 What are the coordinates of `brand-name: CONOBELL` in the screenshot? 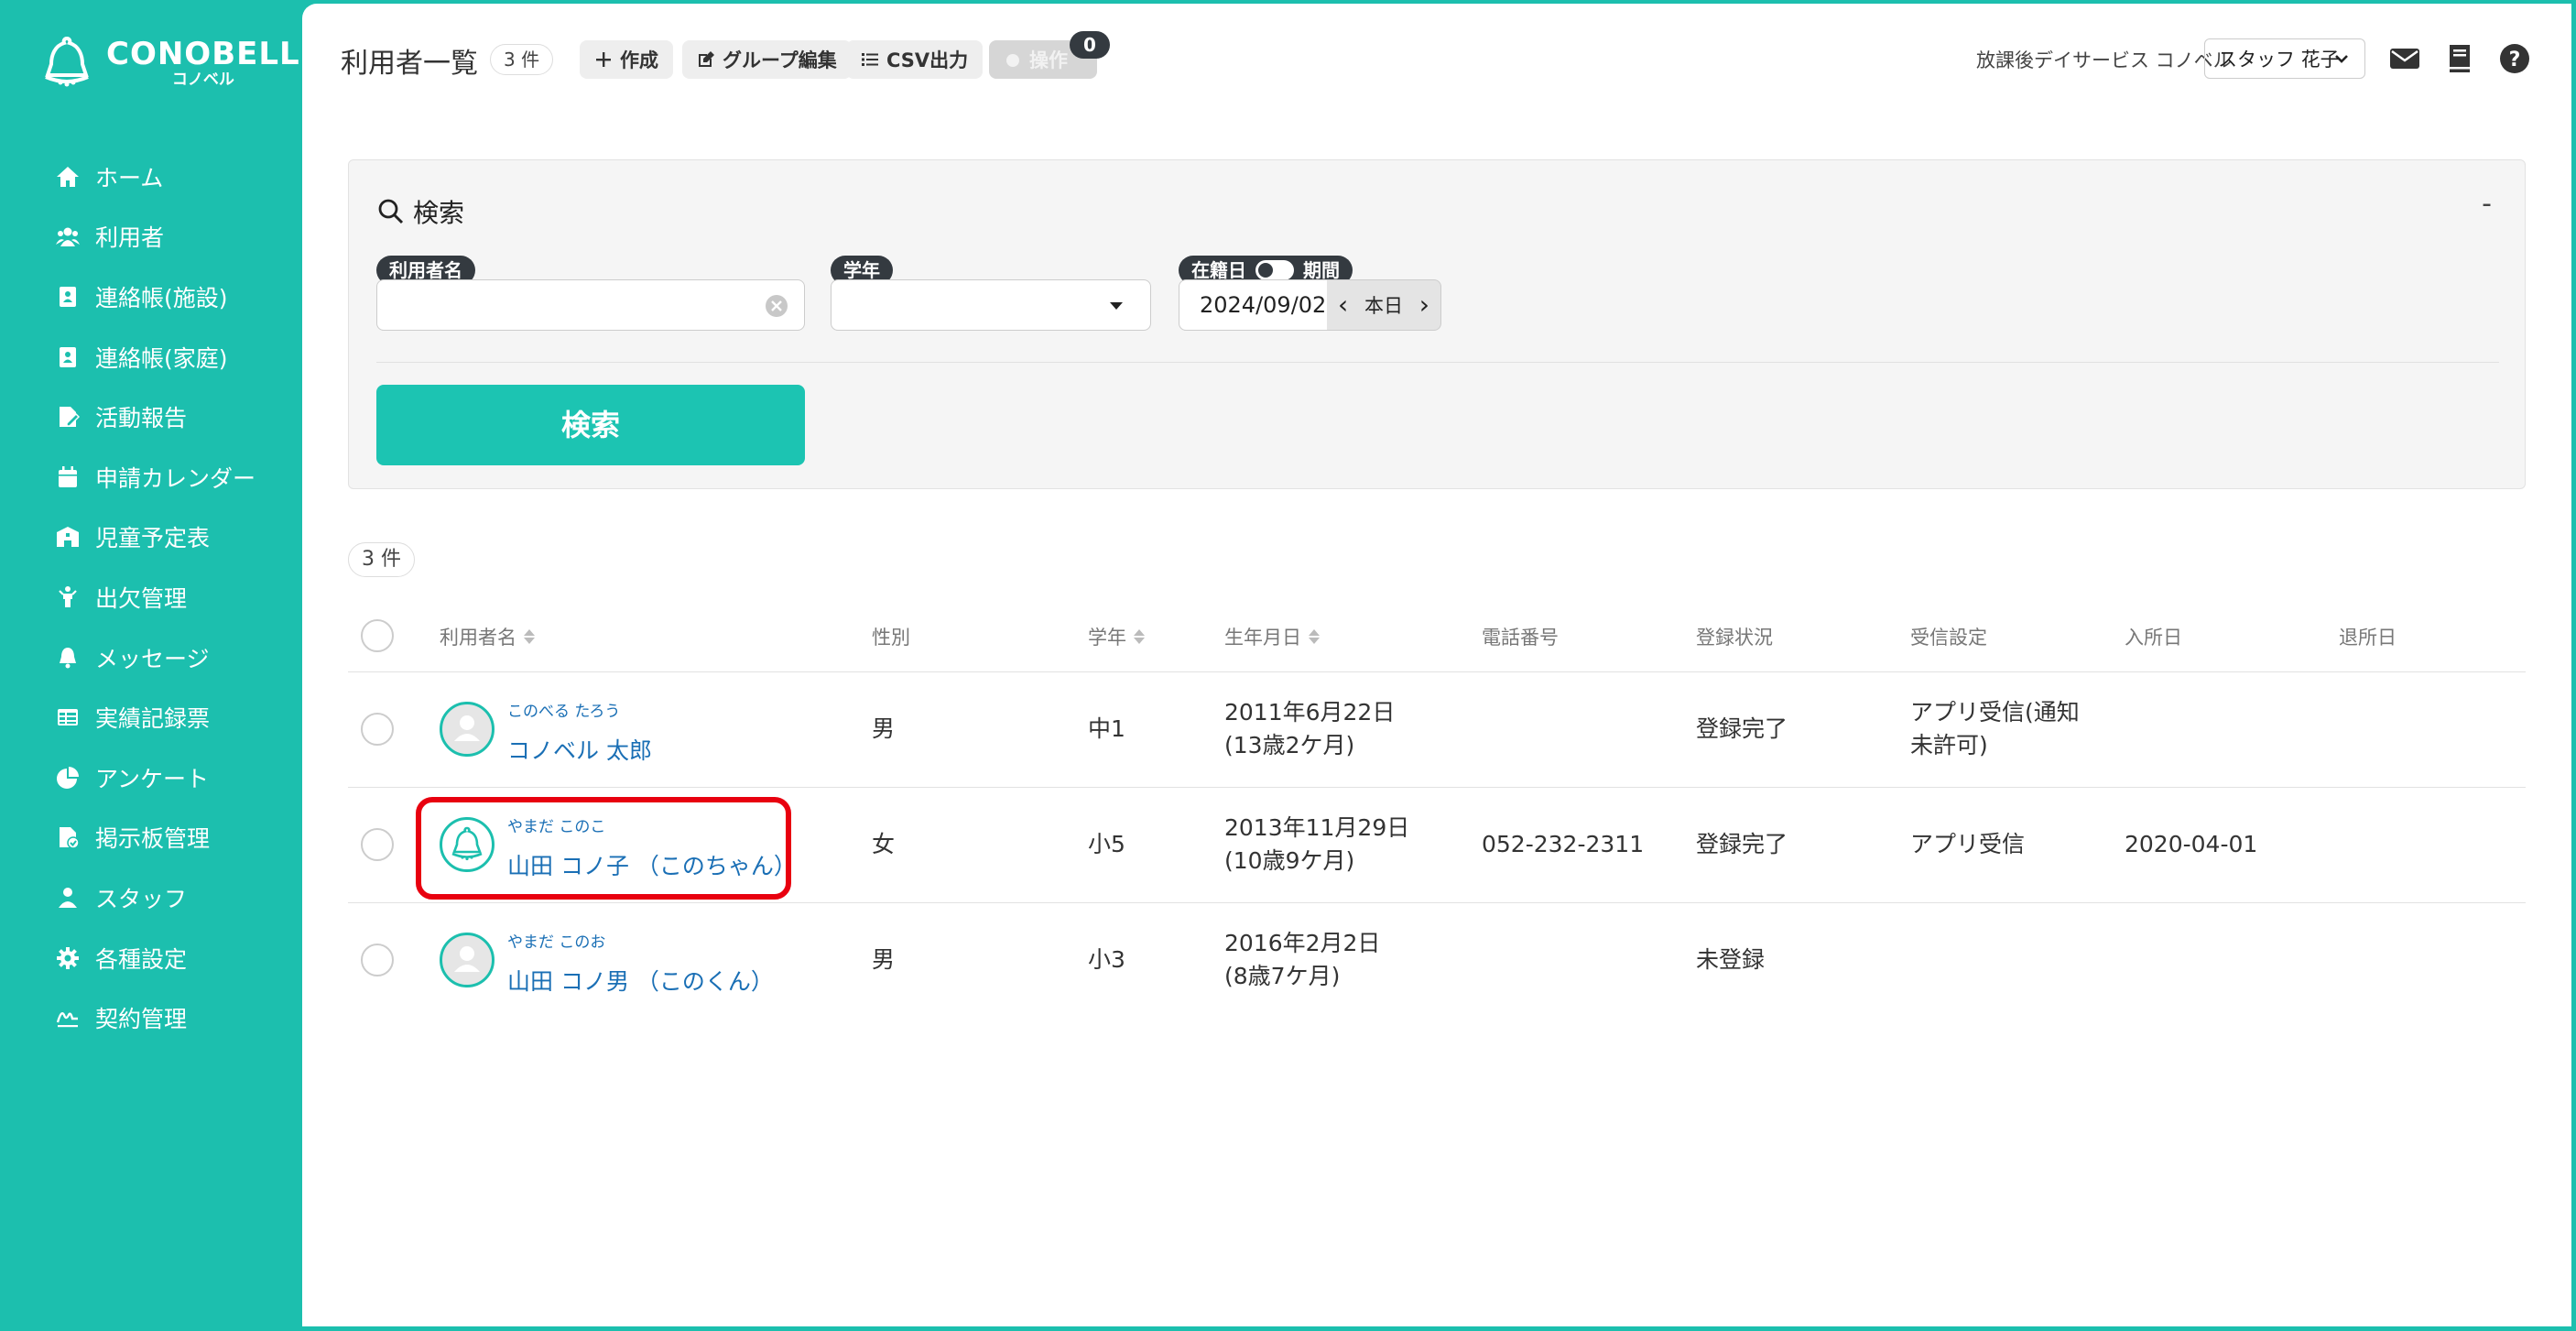 It's located at (203, 54).